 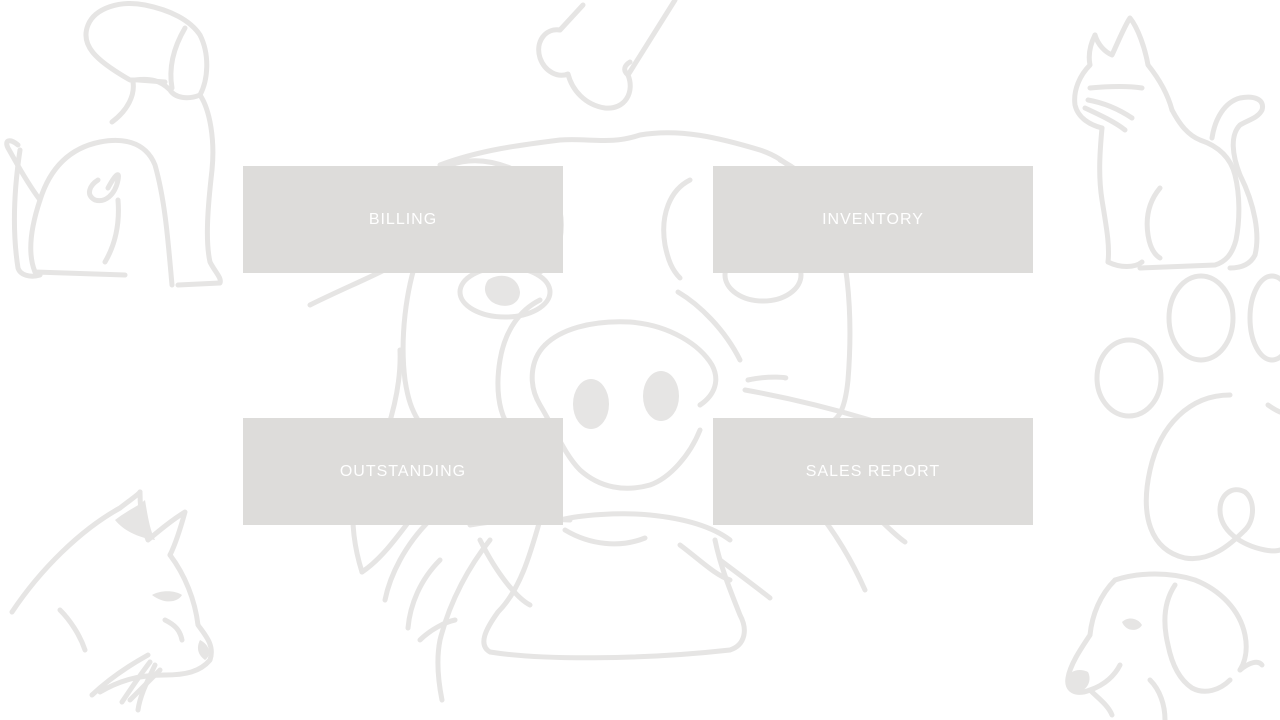 What do you see at coordinates (113, 144) in the screenshot?
I see `dog-outline-icon` at bounding box center [113, 144].